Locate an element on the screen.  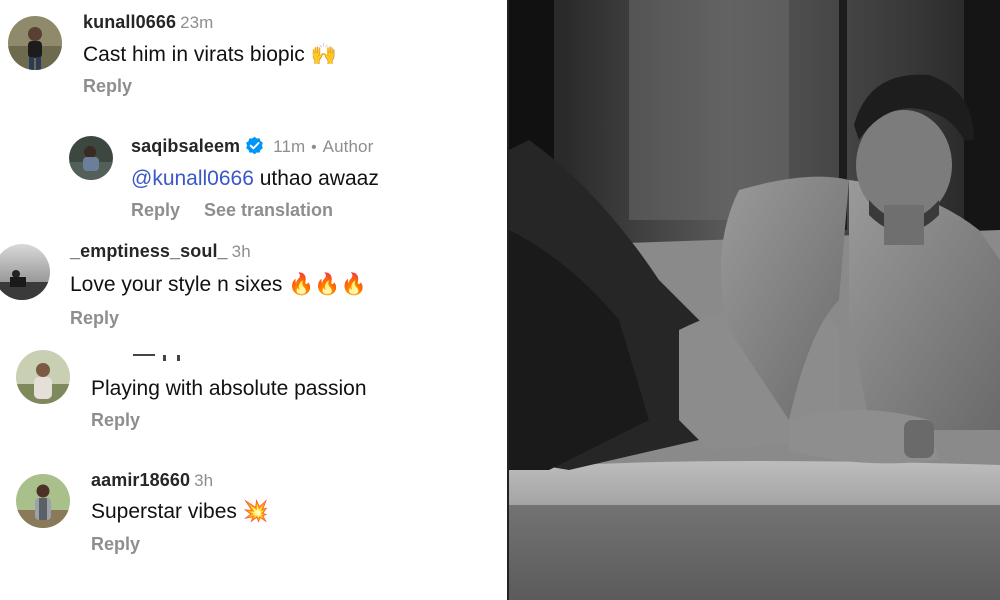
comment-text: @kunall0666 uthao awaaz is located at coordinates (255, 179).